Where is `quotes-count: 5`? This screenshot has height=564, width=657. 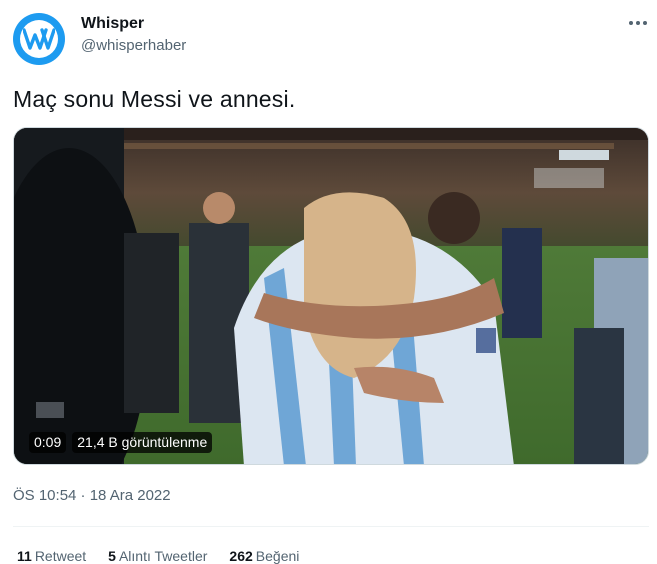 quotes-count: 5 is located at coordinates (112, 556).